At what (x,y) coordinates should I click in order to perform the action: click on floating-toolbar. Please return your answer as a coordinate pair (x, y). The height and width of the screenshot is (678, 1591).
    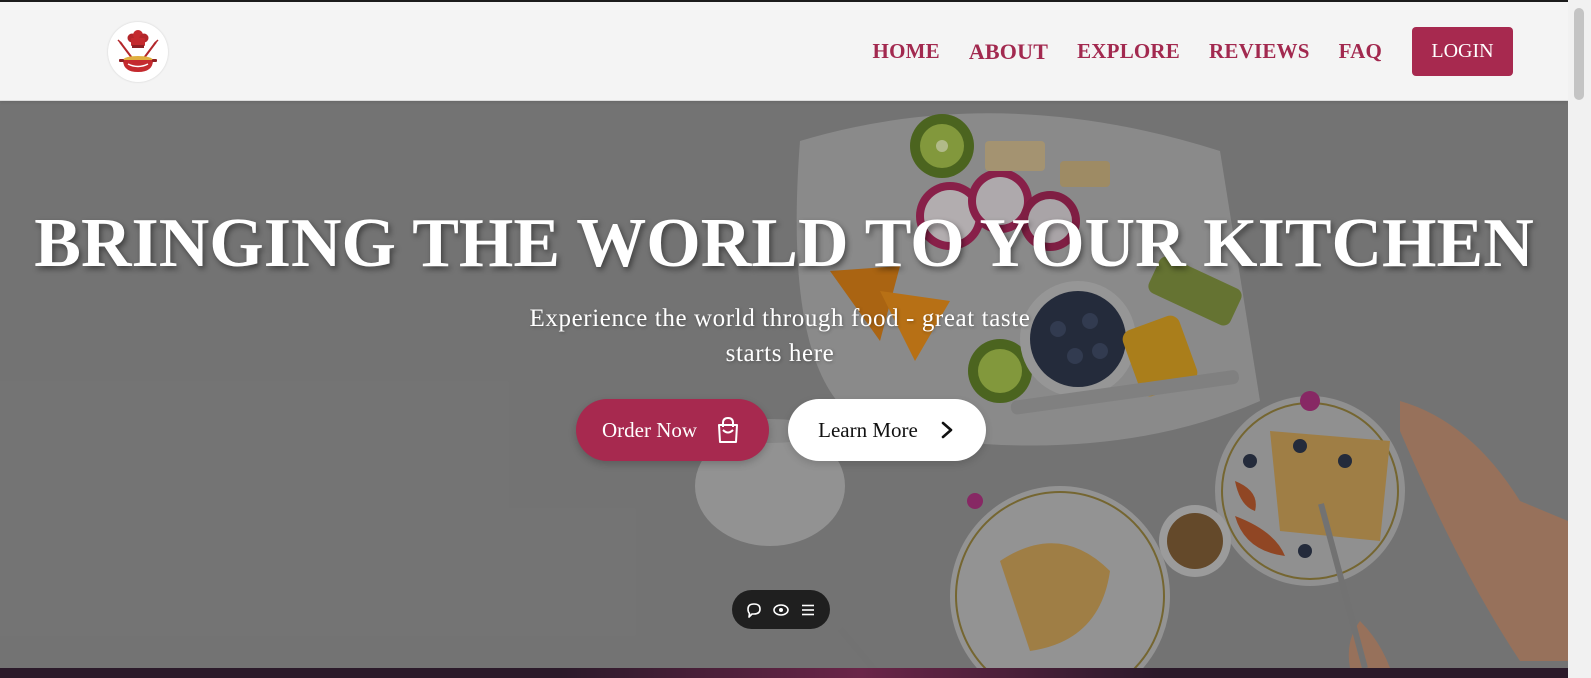
    Looking at the image, I should click on (781, 609).